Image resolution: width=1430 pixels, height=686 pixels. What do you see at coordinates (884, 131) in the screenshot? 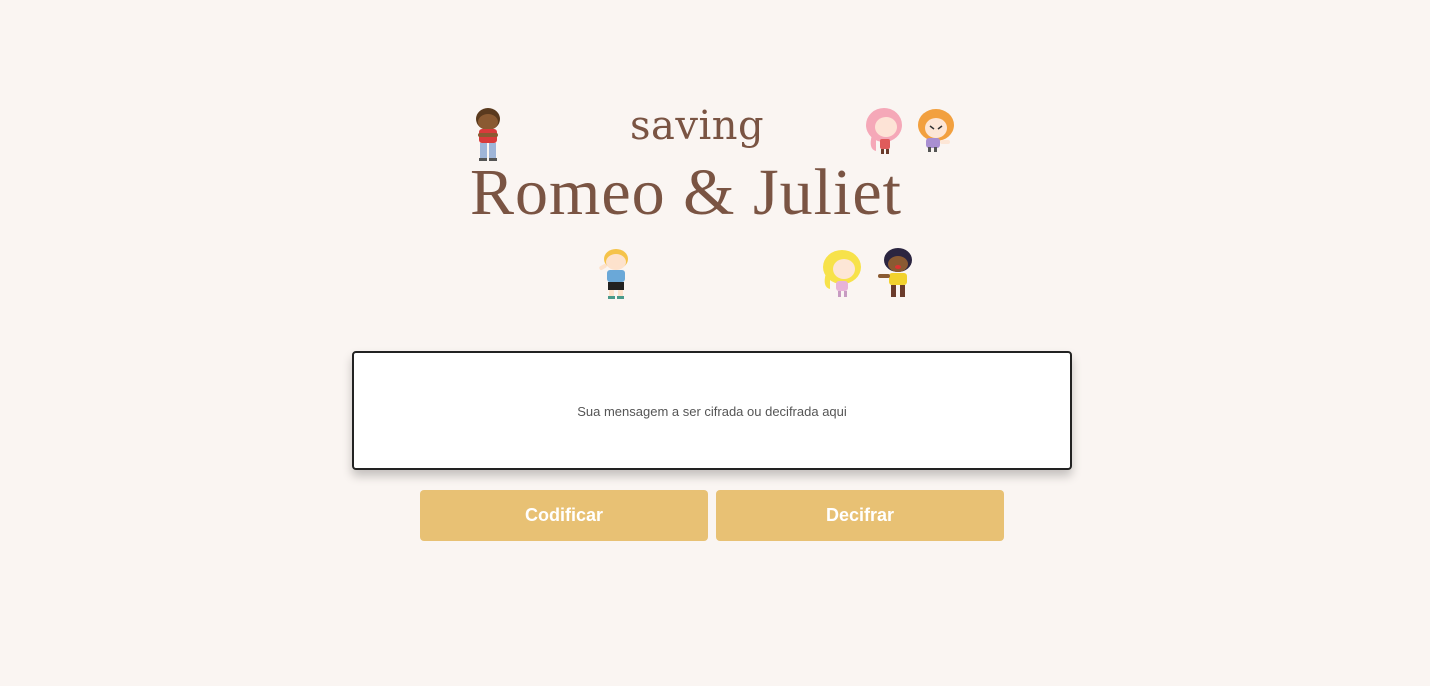
I see `girl-pink-hair-icon` at bounding box center [884, 131].